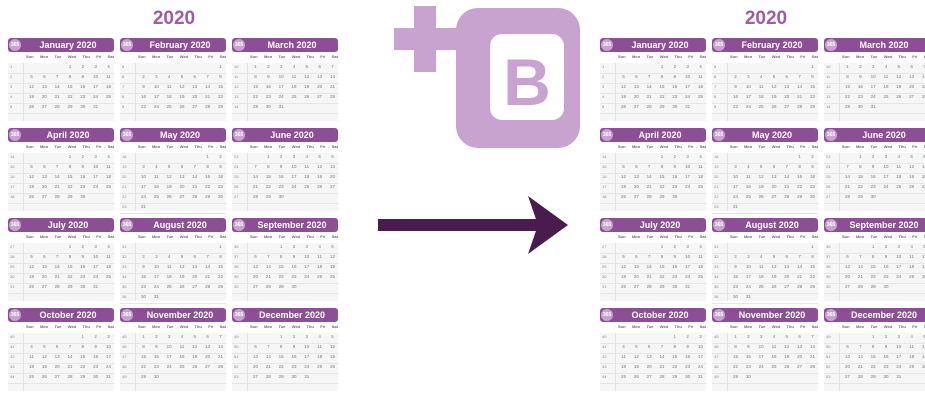 This screenshot has height=398, width=925. I want to click on day-cell: 15, so click(268, 176).